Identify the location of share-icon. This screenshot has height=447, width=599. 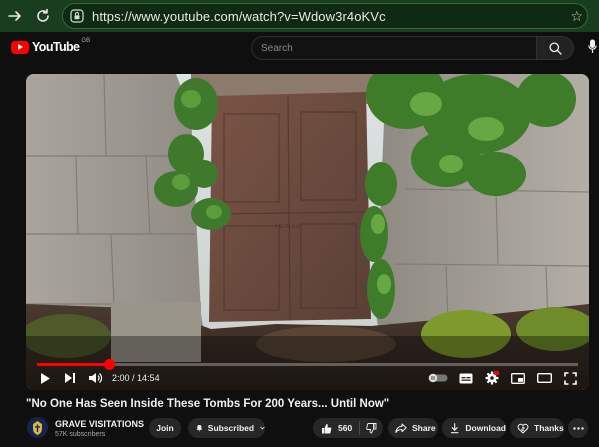
(401, 428).